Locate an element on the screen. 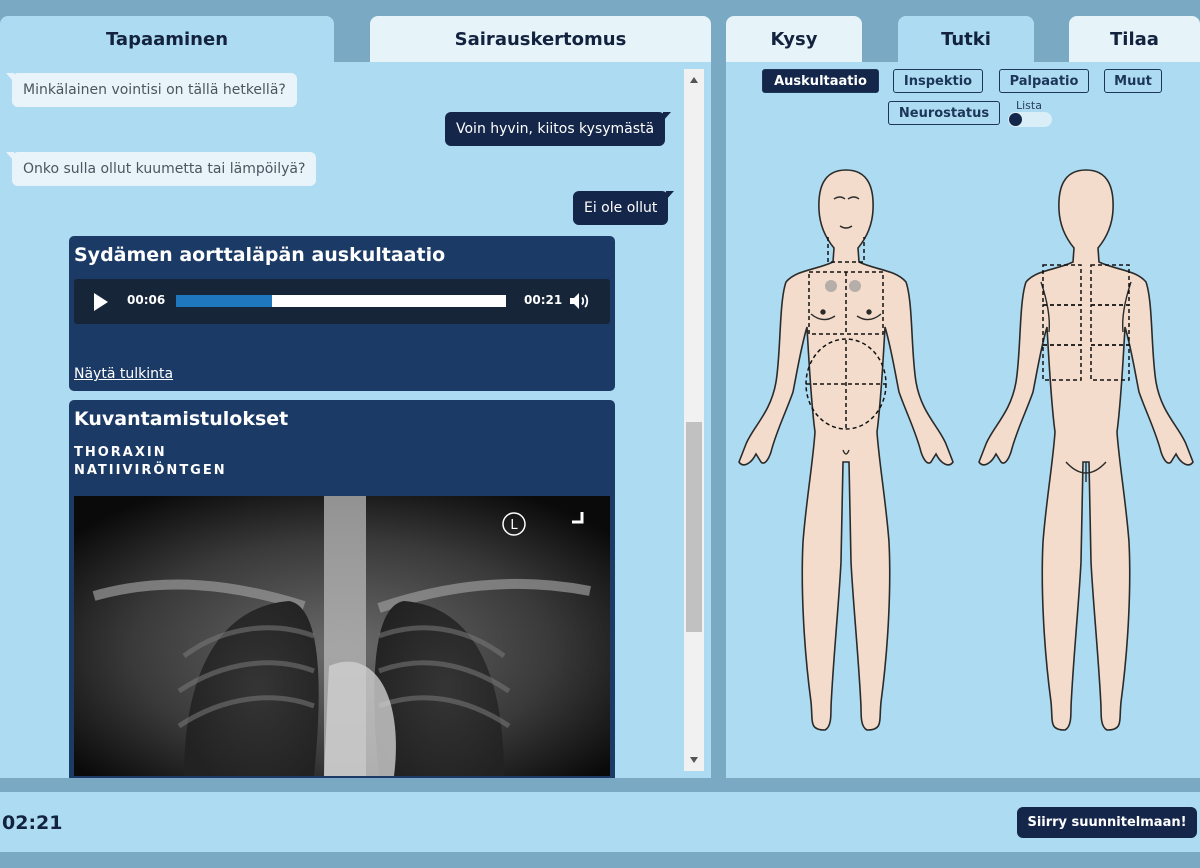 Image resolution: width=1200 pixels, height=868 pixels. imaging-subtitle-line2: NATIIVIRÖNTGEN is located at coordinates (150, 470).